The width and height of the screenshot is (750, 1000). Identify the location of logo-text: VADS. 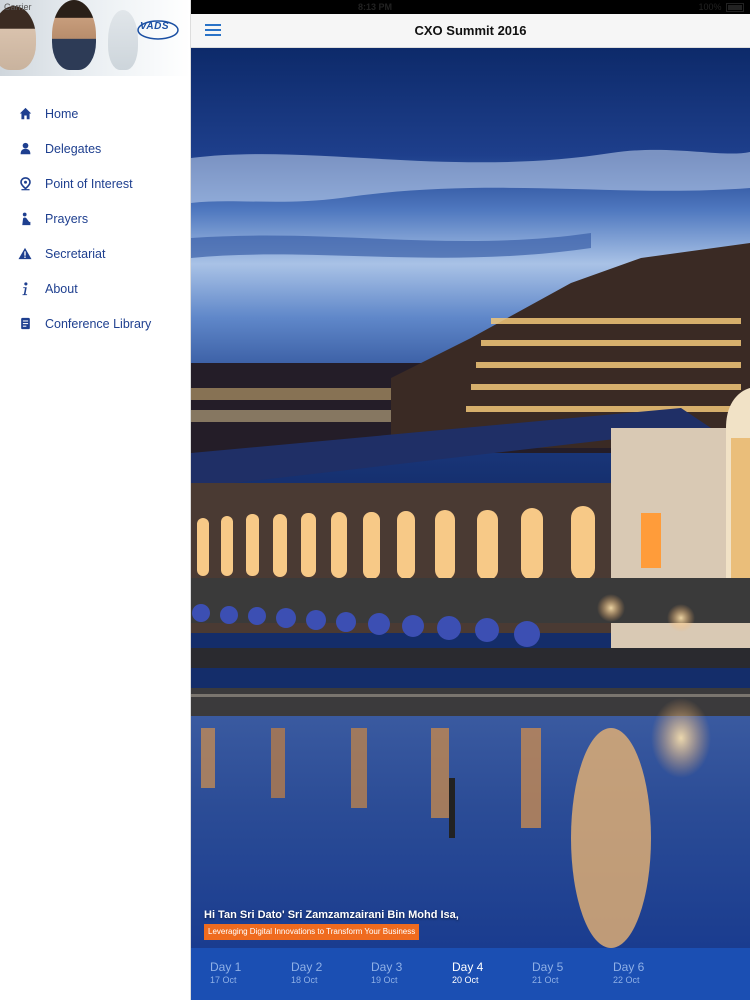
(155, 26).